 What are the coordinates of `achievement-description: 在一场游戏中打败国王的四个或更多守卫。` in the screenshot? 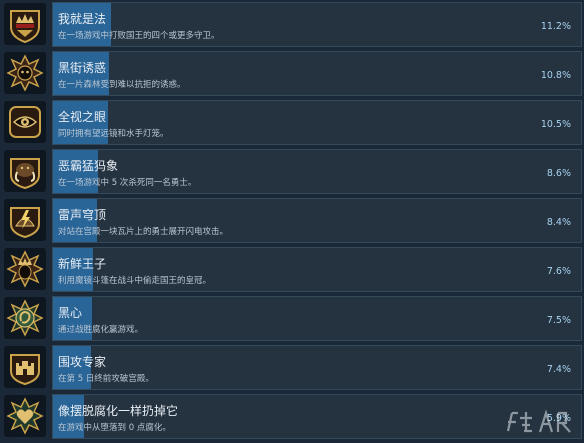 It's located at (139, 36).